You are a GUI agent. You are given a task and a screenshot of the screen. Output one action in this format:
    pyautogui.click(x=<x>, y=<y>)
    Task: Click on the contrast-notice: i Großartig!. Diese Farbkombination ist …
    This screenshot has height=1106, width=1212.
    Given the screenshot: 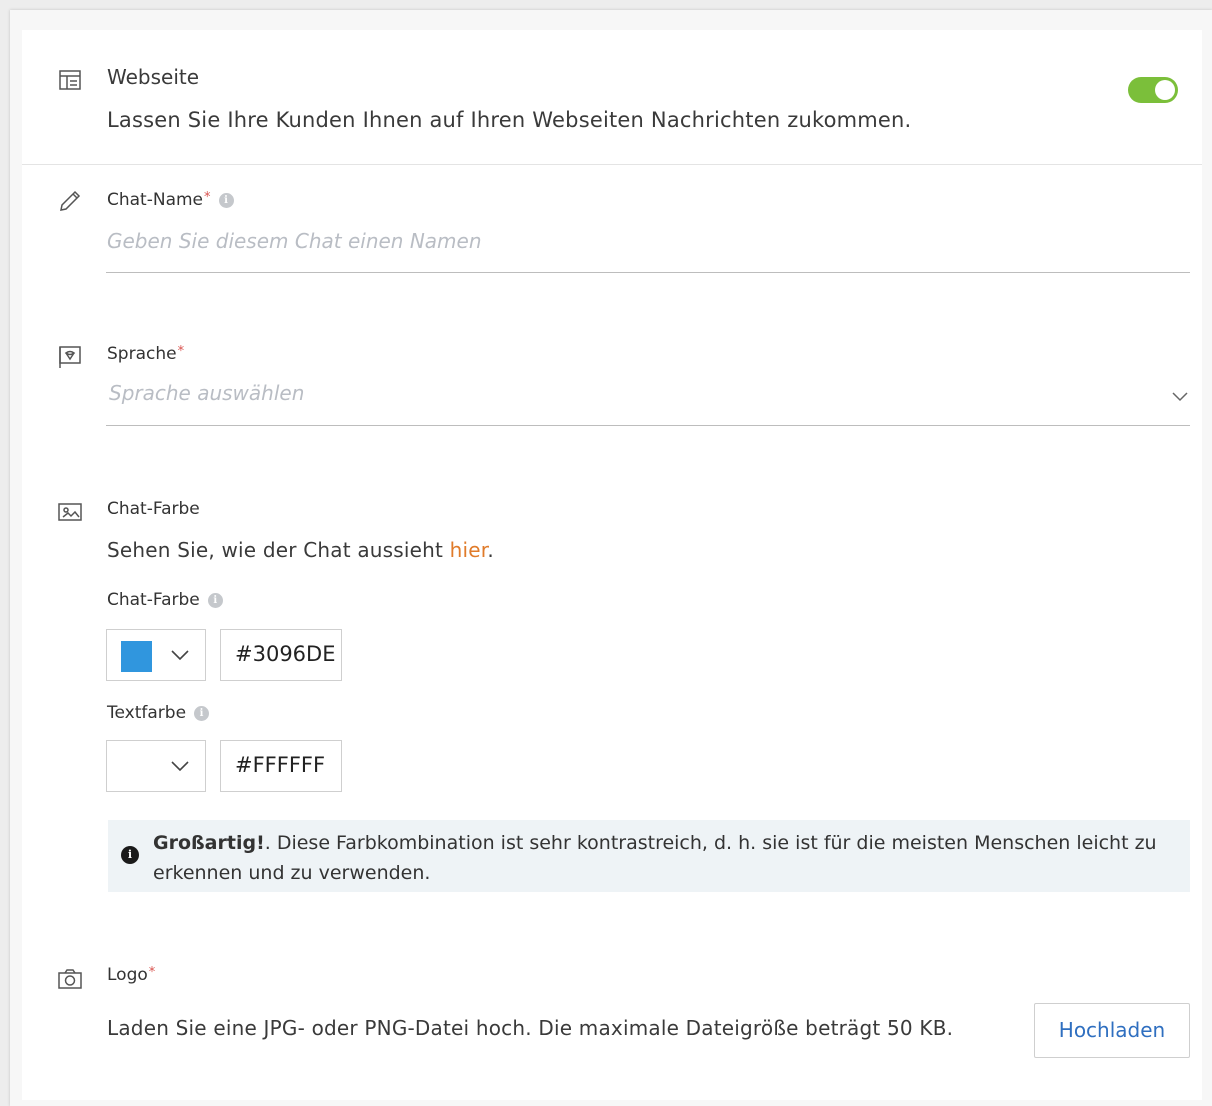 What is the action you would take?
    pyautogui.click(x=649, y=856)
    